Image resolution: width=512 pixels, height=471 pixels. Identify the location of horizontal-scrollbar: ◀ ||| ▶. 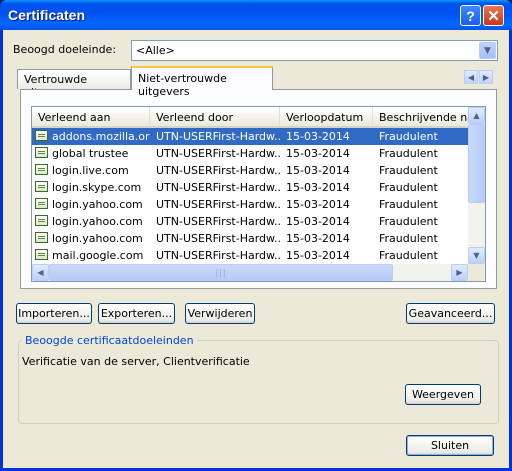
(250, 272).